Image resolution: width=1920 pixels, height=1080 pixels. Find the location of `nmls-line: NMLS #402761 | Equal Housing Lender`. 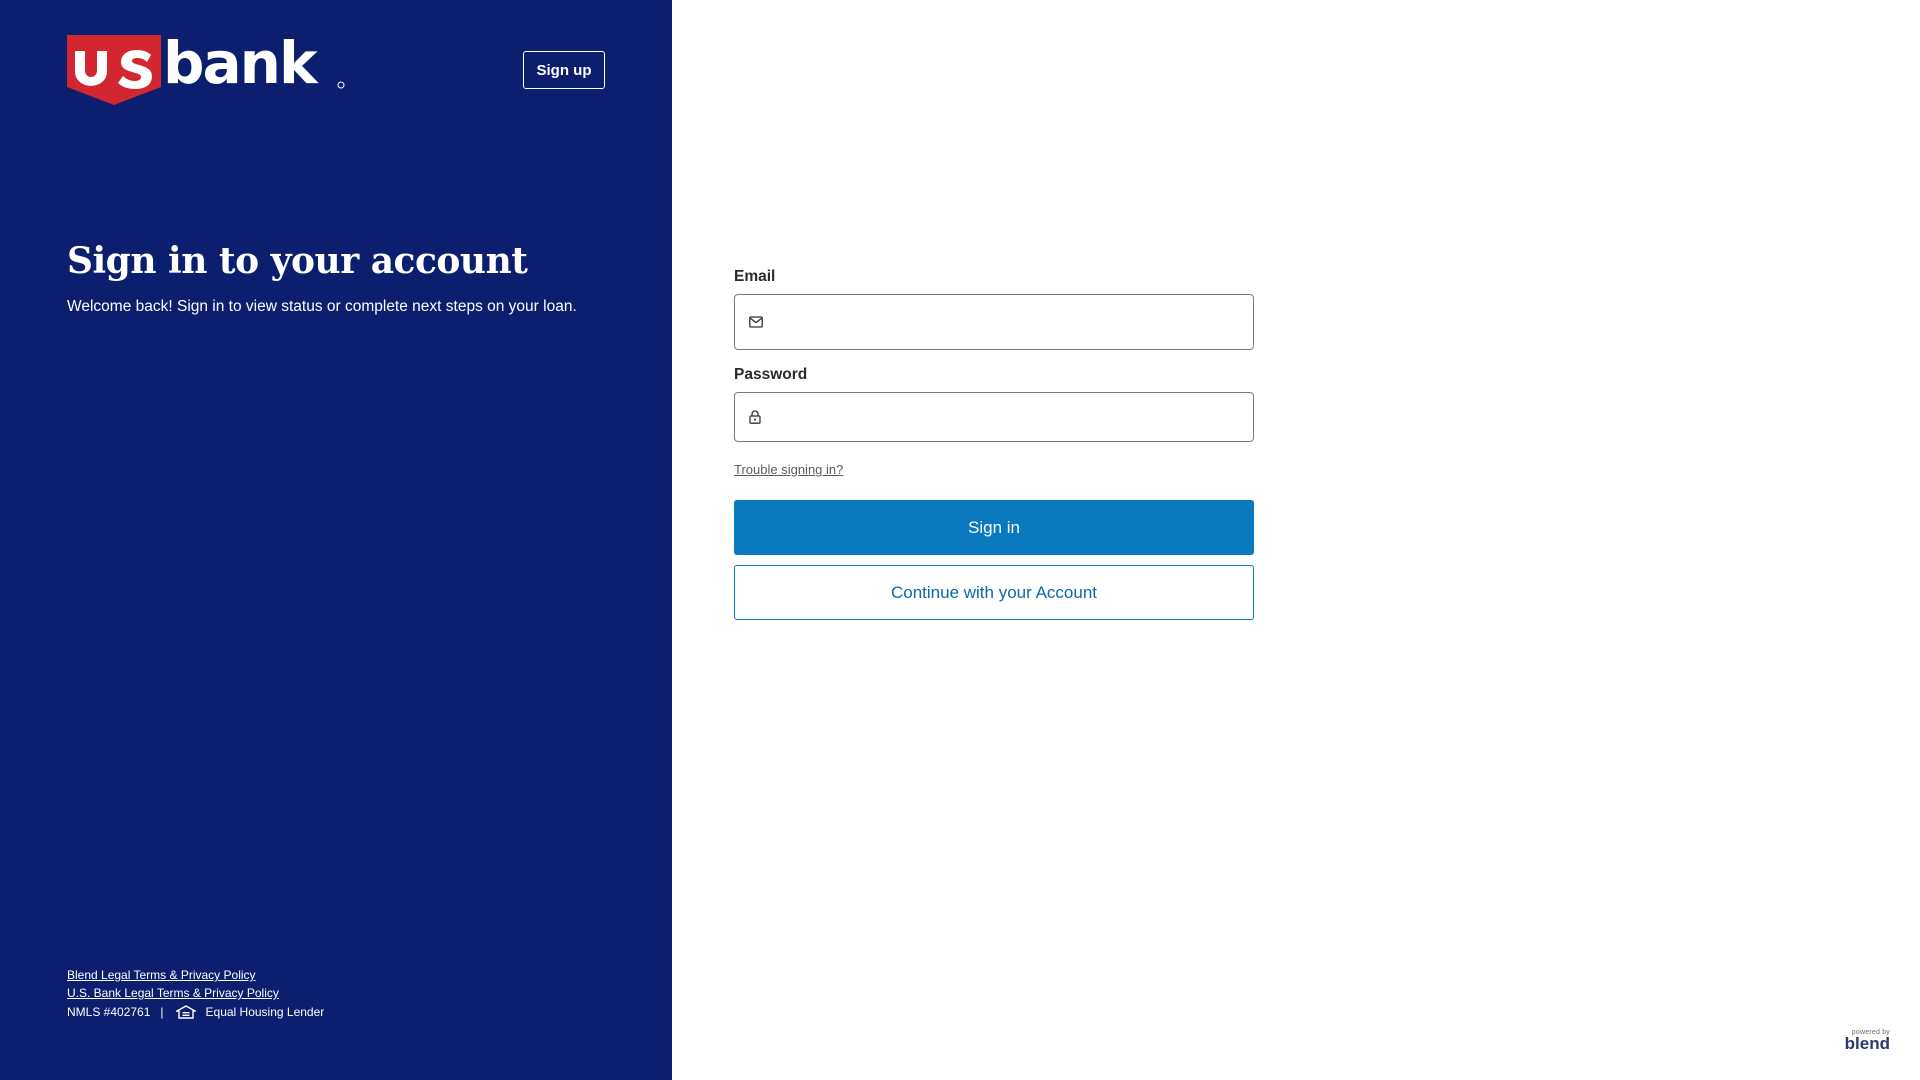

nmls-line: NMLS #402761 | Equal Housing Lender is located at coordinates (195, 1012).